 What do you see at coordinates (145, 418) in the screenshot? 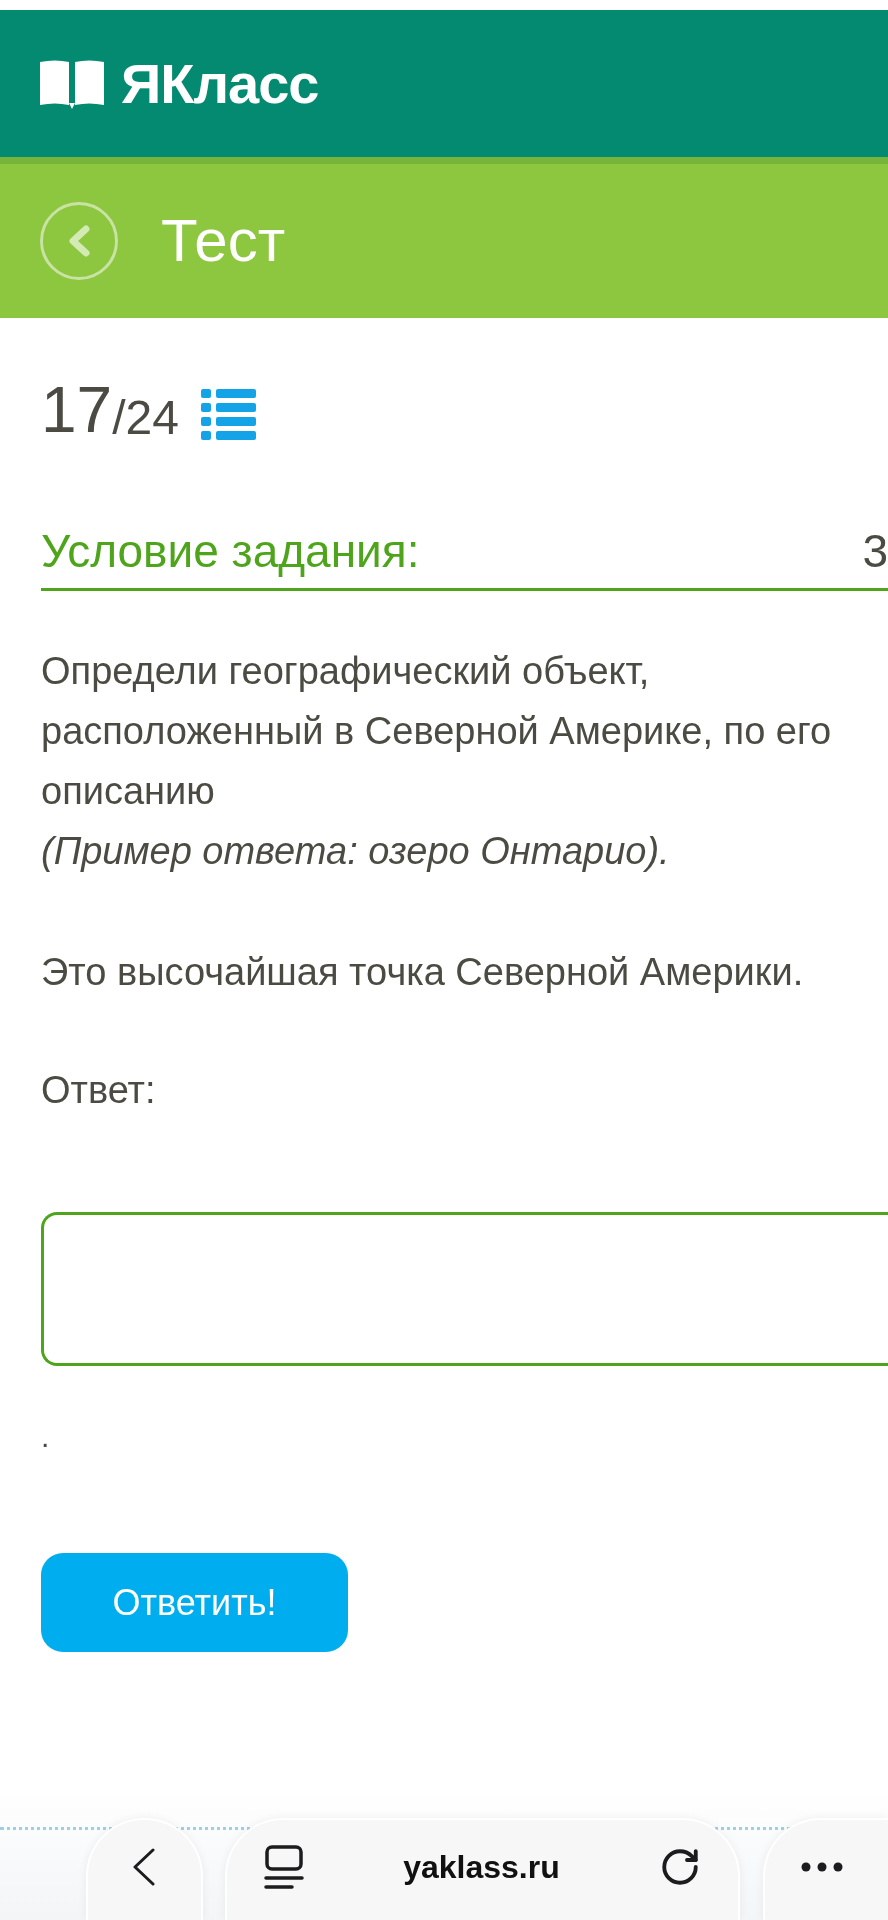
I see `question-total: /24` at bounding box center [145, 418].